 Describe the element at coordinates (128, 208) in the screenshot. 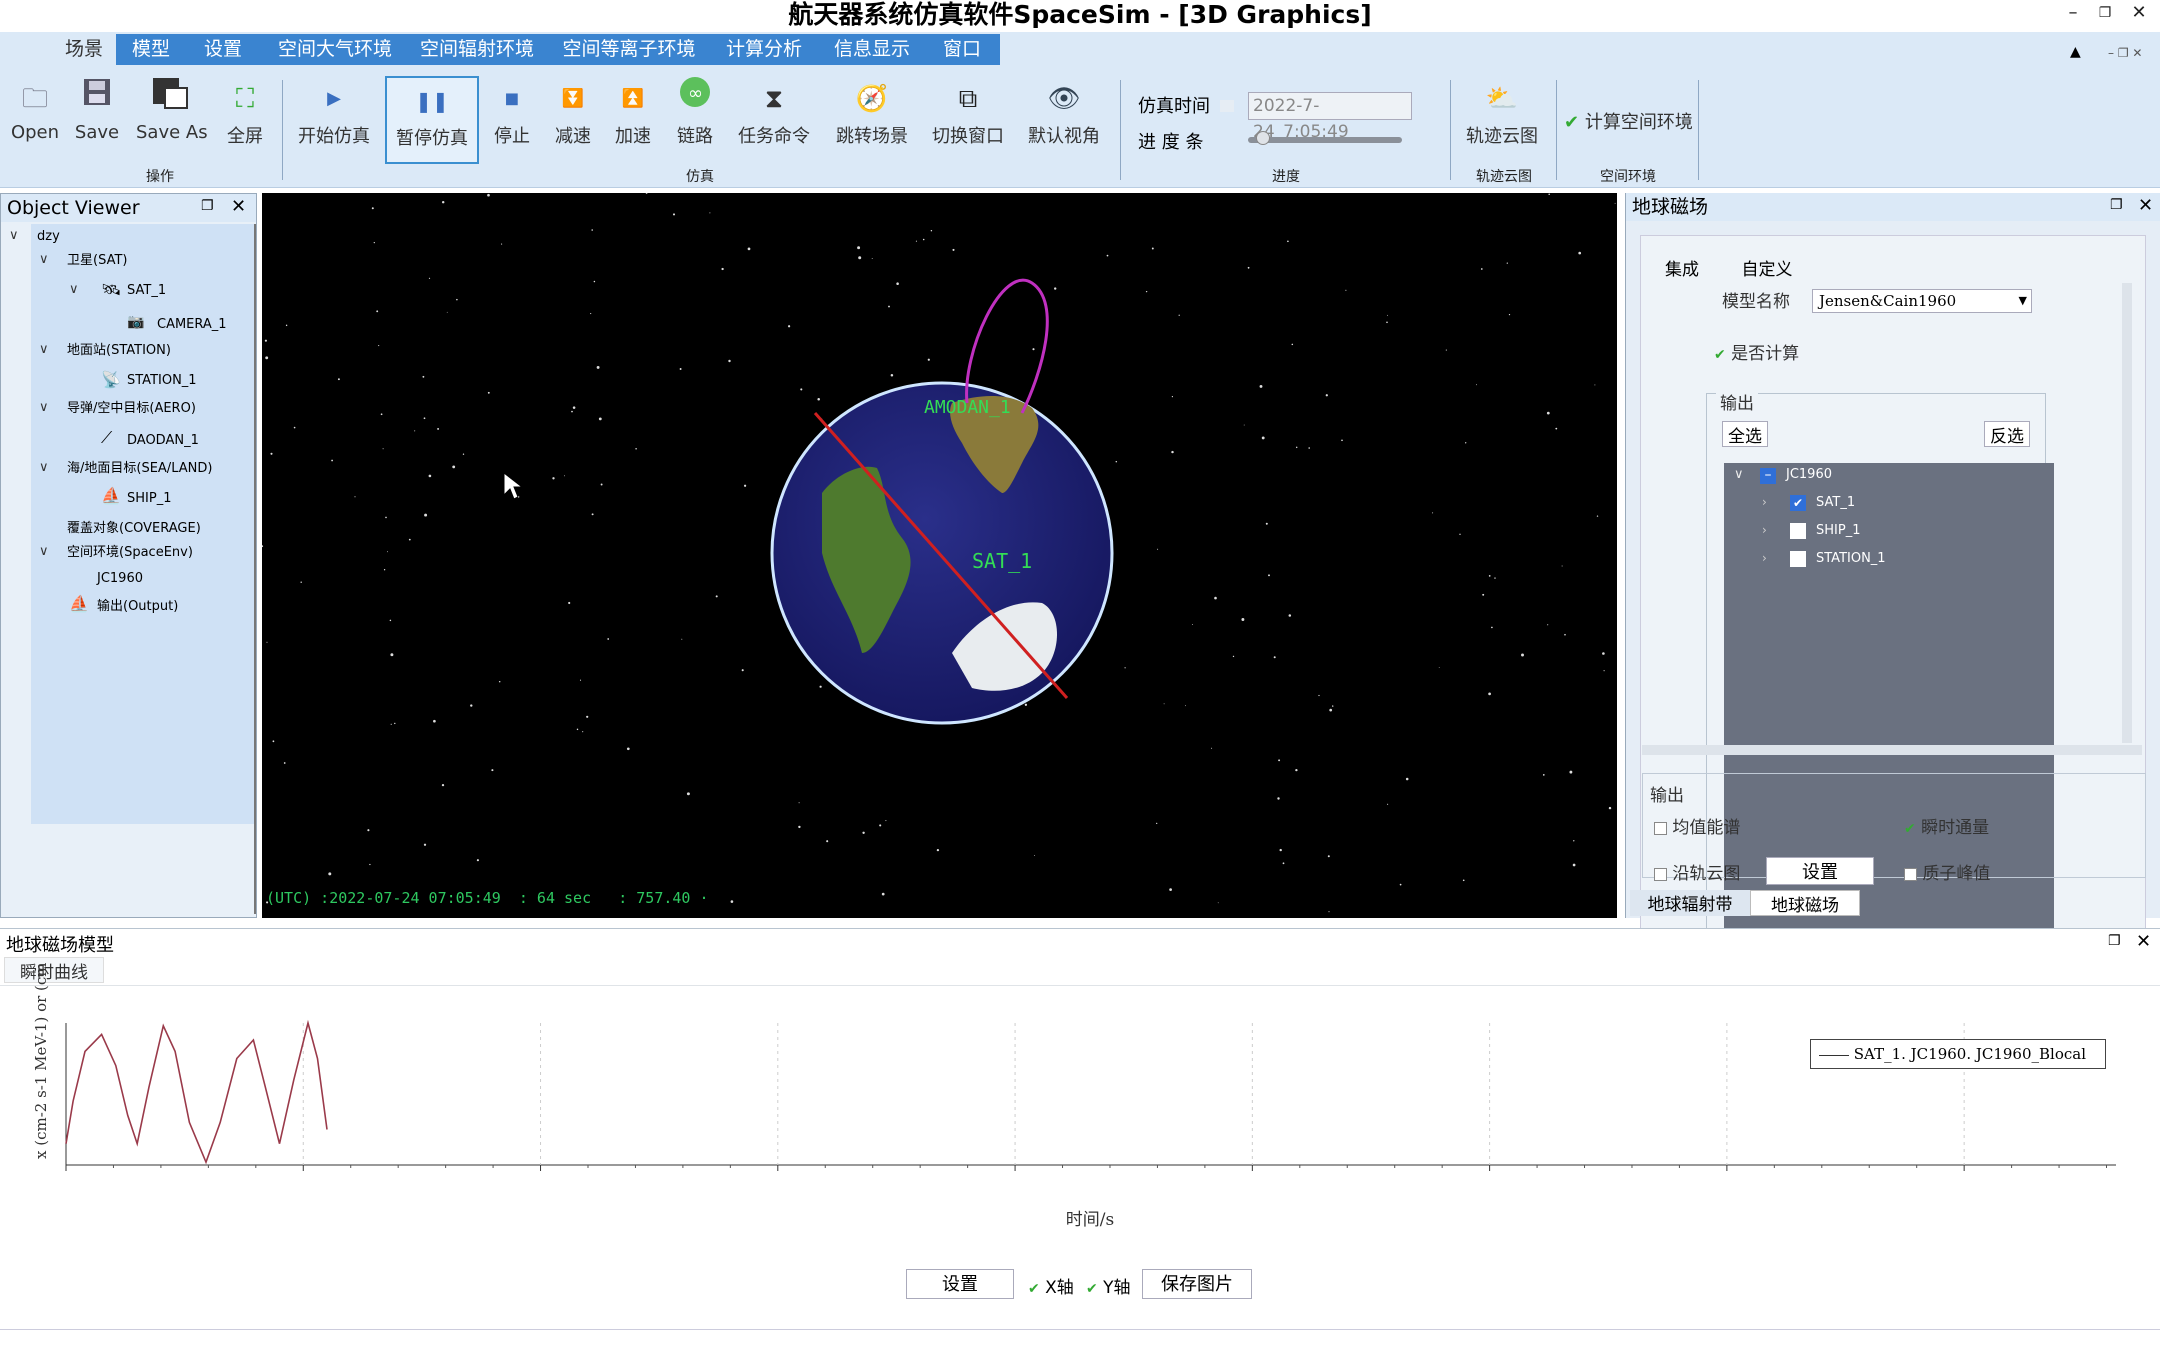

I see `object-viewer-title: Object Viewer` at that location.